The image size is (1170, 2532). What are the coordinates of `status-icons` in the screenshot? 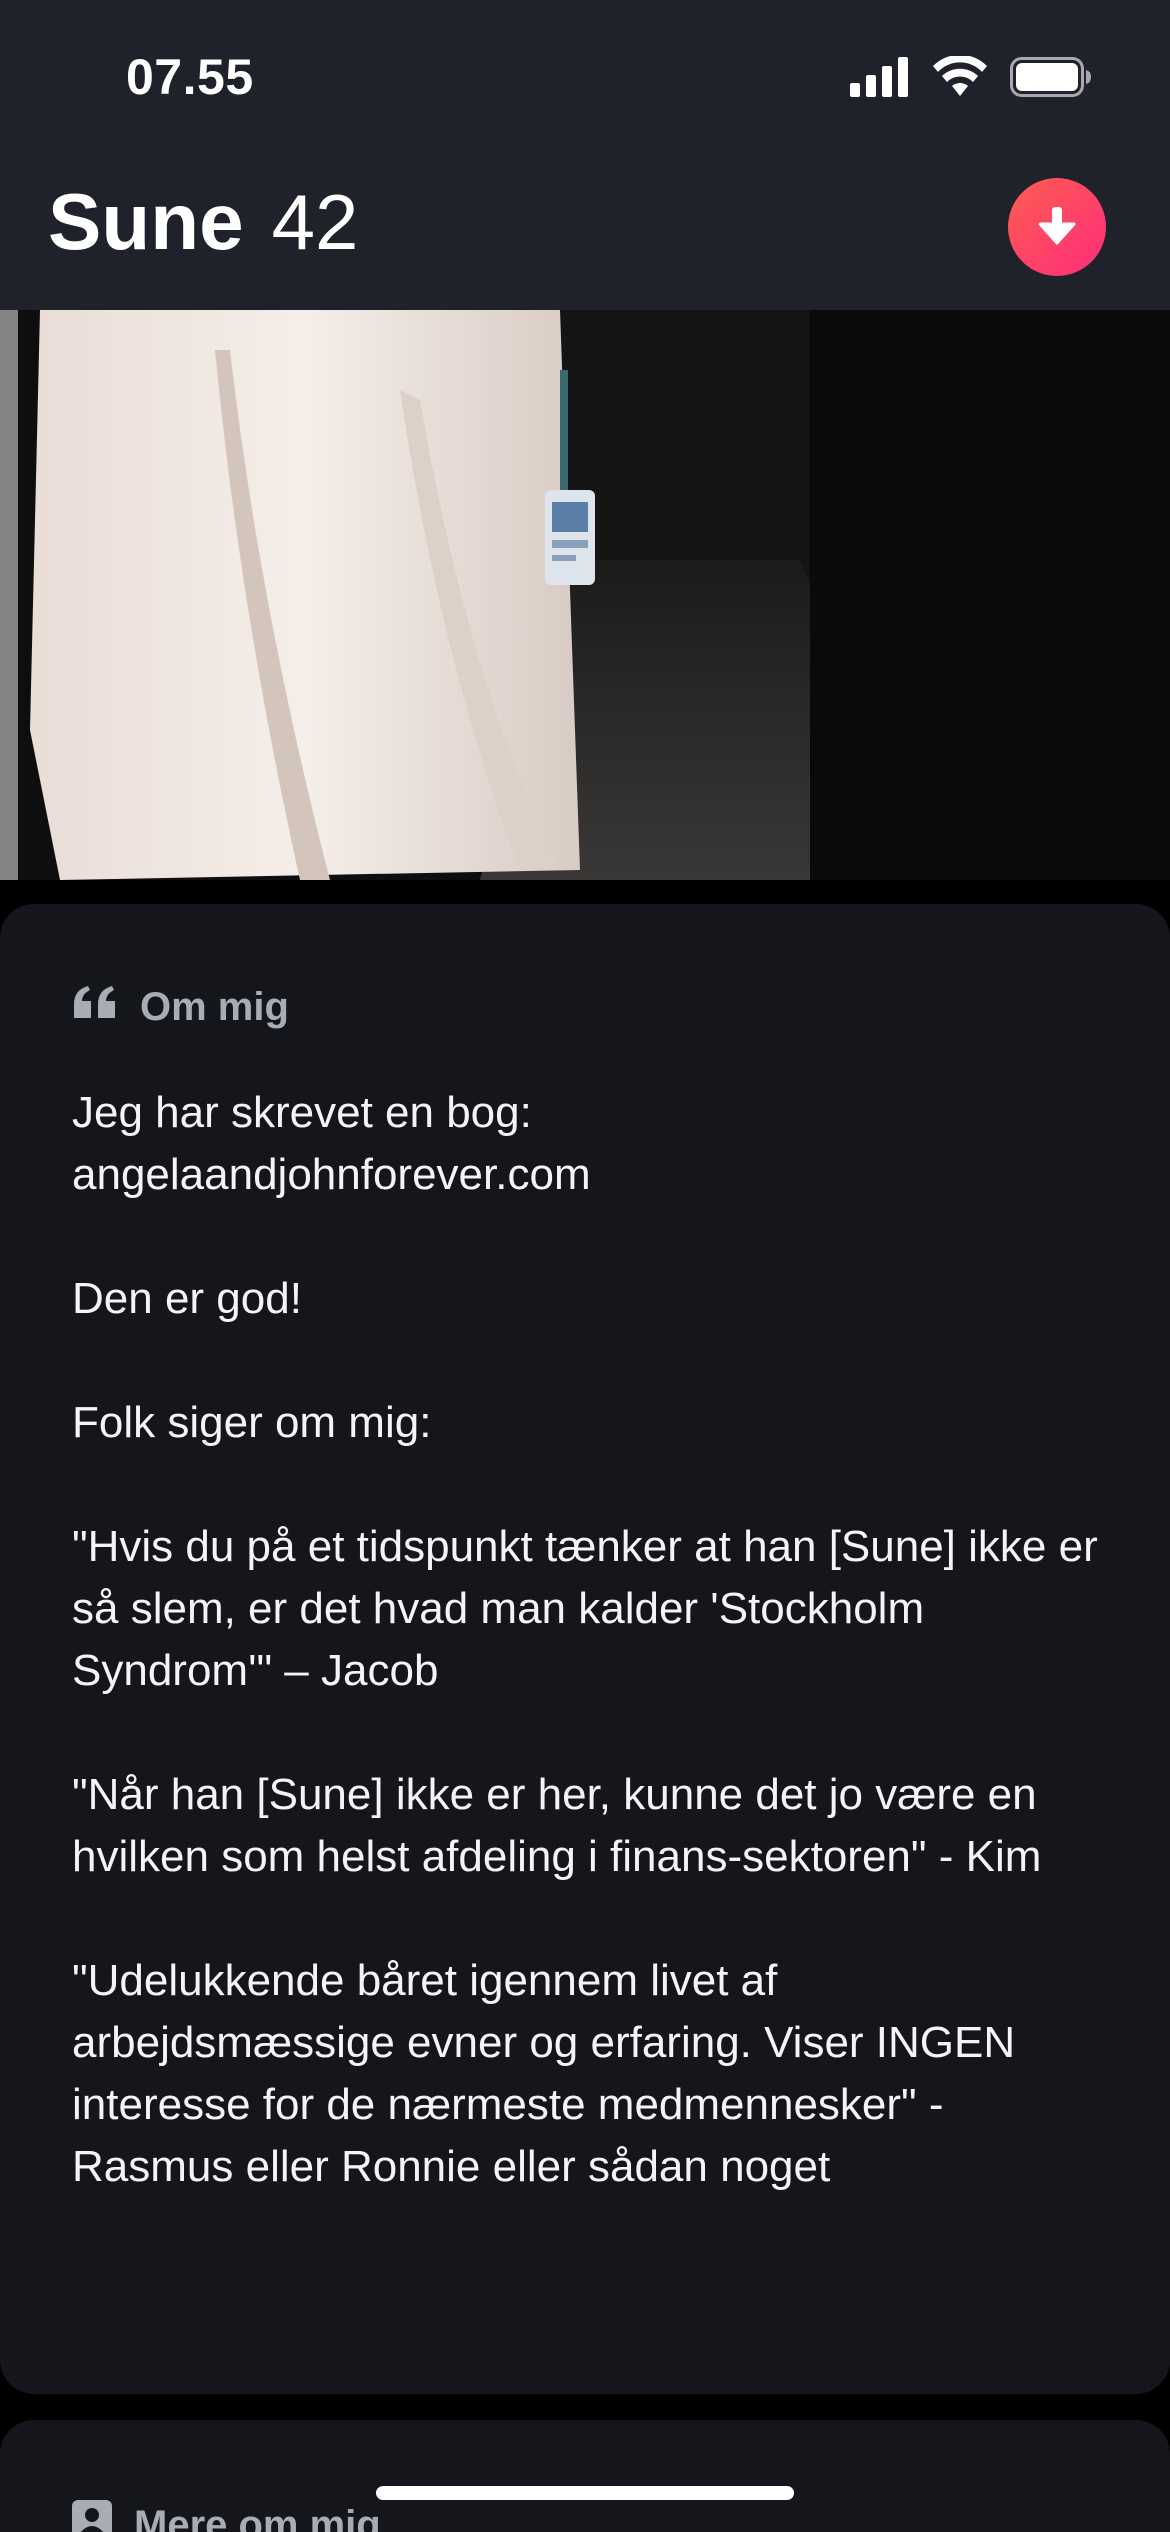 It's located at (971, 78).